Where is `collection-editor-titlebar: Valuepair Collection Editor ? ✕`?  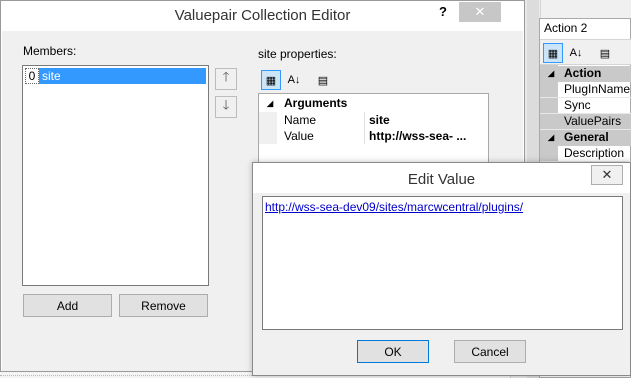
collection-editor-titlebar: Valuepair Collection Editor ? ✕ is located at coordinates (262, 16).